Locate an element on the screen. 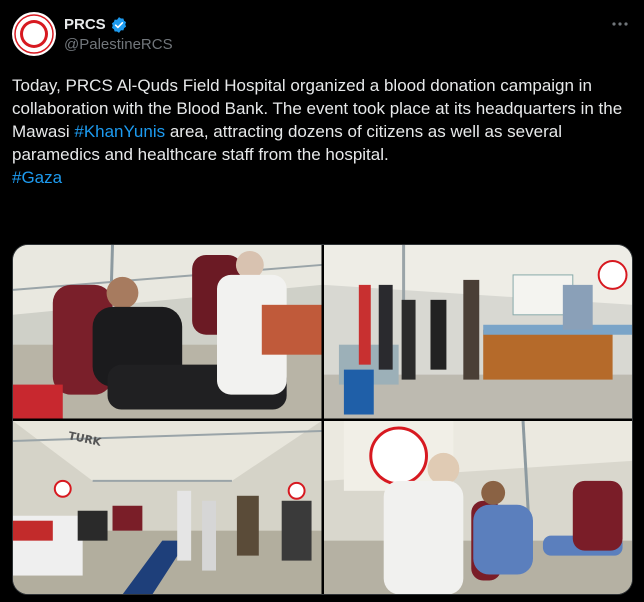 This screenshot has height=602, width=644. hashtag-gaza: #Gaza is located at coordinates (37, 177).